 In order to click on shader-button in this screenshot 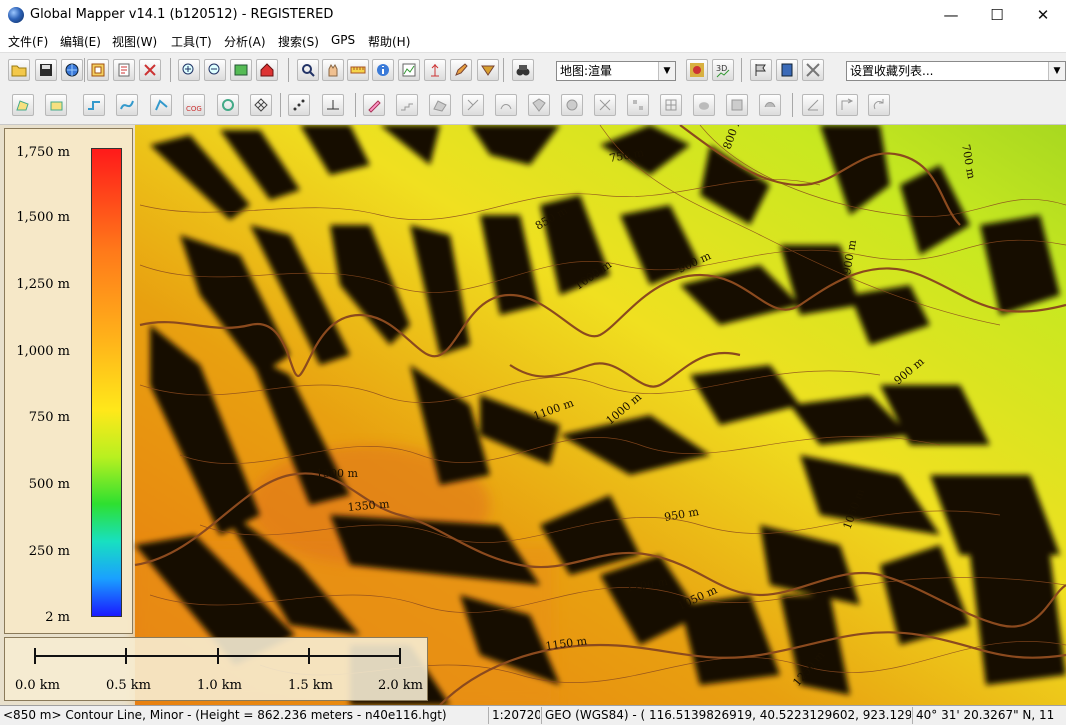, I will do `click(697, 70)`.